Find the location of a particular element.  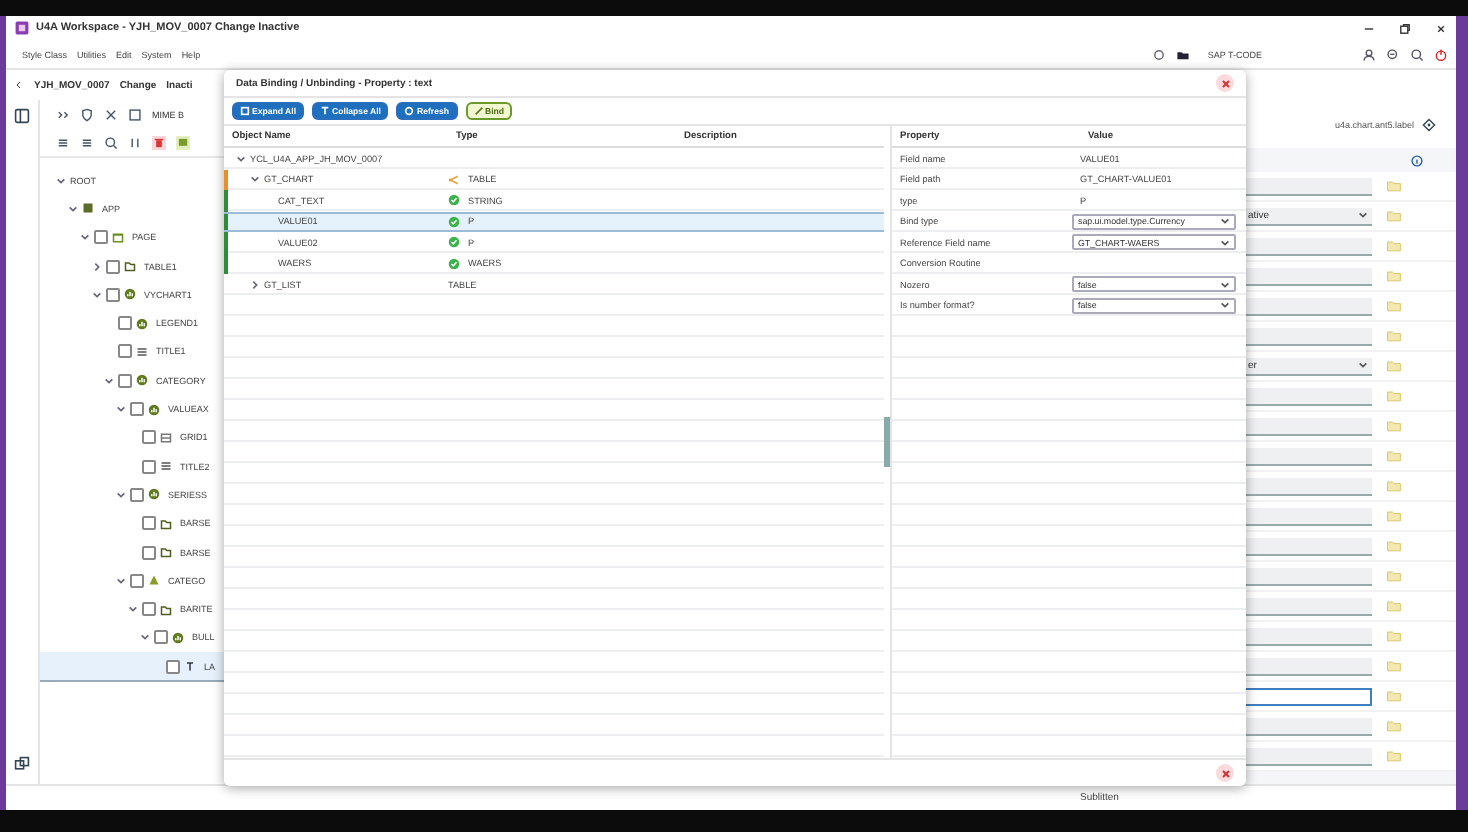

power-icon is located at coordinates (1441, 54).